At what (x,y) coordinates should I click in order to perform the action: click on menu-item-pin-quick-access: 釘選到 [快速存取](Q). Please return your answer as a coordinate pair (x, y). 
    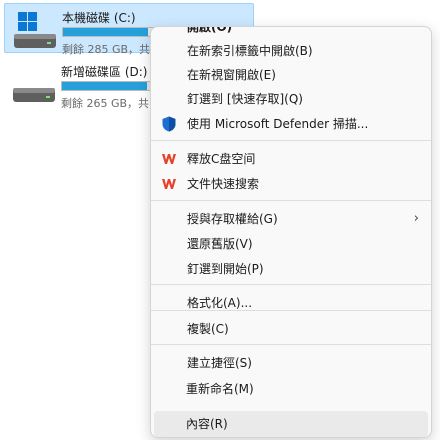
    Looking at the image, I should click on (291, 99).